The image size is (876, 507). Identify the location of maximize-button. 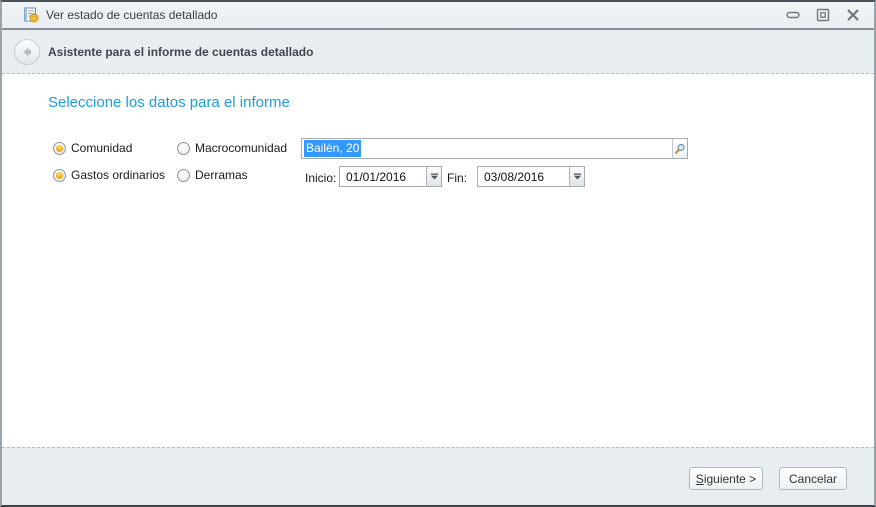
(823, 15).